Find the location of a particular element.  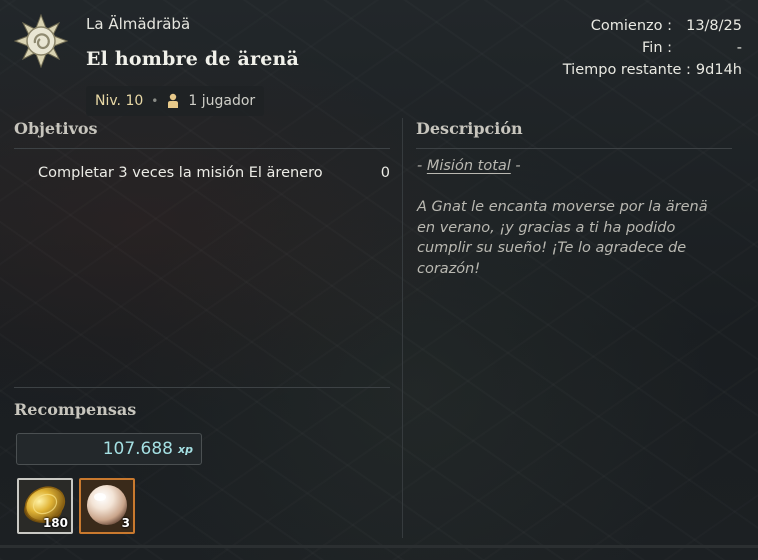

end-label: Fin : is located at coordinates (657, 48).